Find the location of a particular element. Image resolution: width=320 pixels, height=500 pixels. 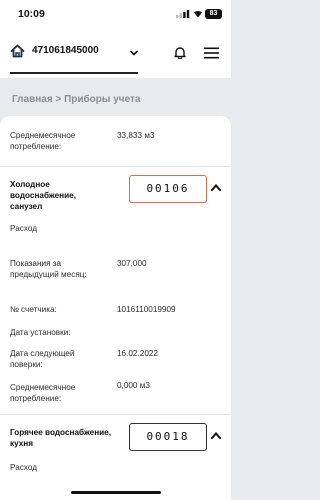

install-date-label: Дата установки: is located at coordinates (40, 332).